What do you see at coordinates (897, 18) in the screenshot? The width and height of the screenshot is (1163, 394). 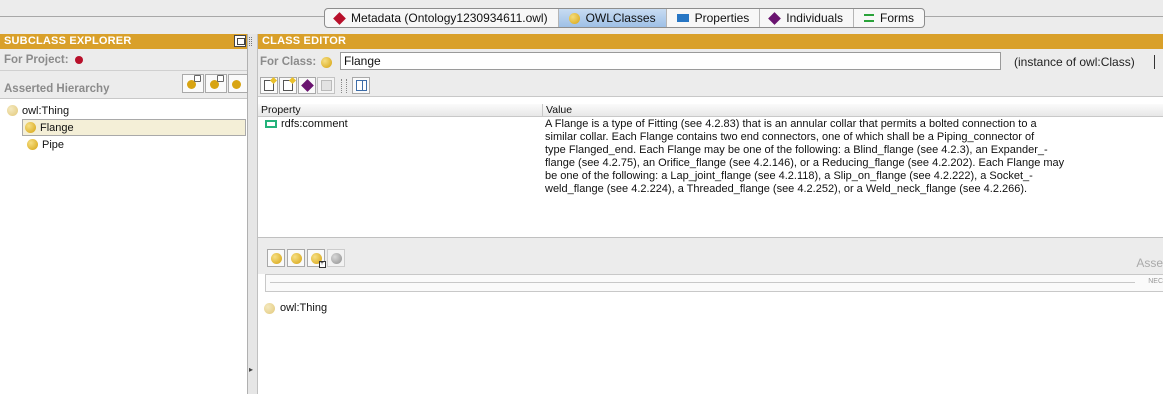 I see `tab-label: Forms` at bounding box center [897, 18].